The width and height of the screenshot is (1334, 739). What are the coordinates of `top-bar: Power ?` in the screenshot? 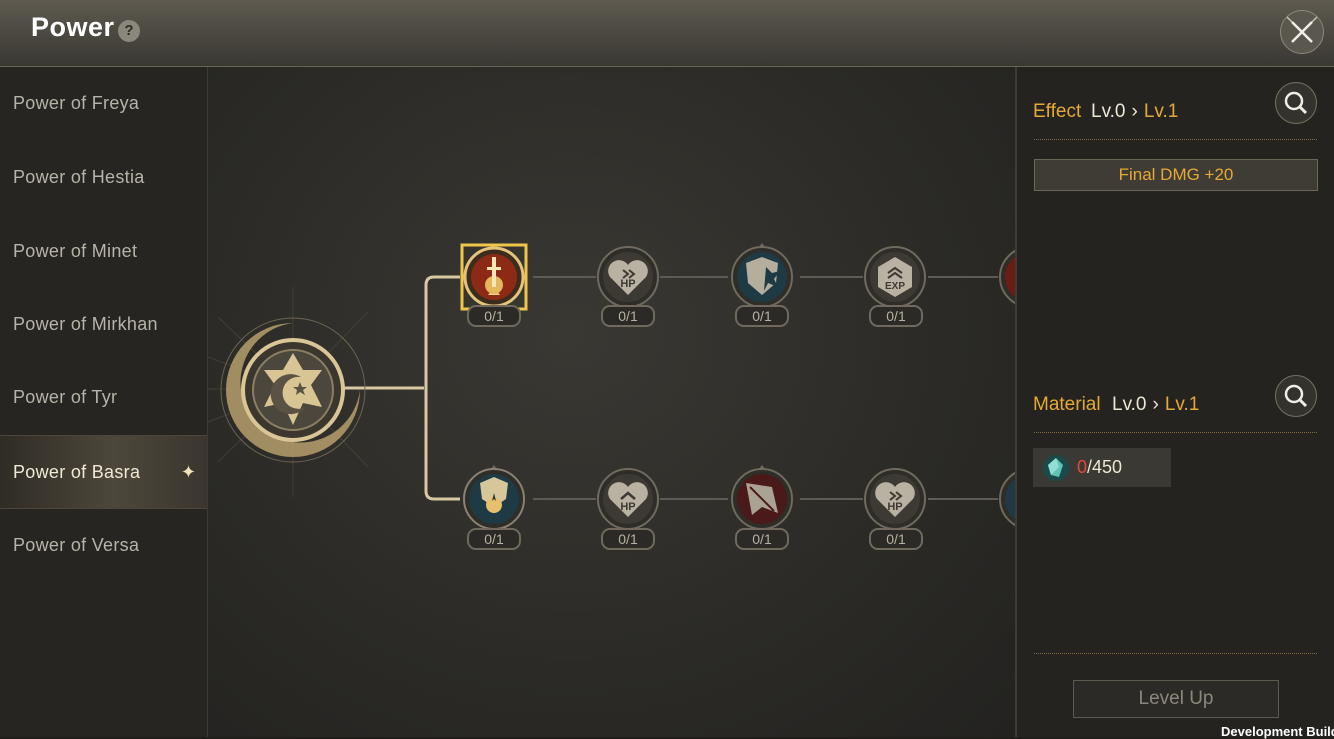 It's located at (667, 33).